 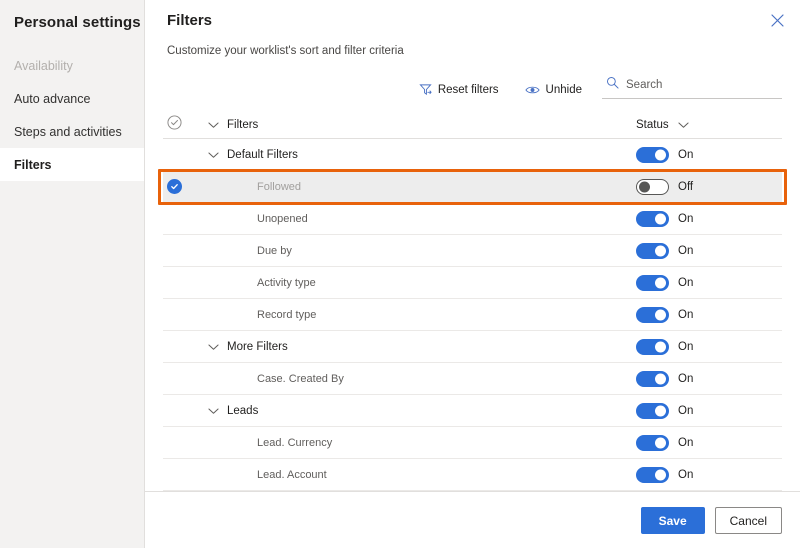 I want to click on status-label: Off, so click(x=686, y=186).